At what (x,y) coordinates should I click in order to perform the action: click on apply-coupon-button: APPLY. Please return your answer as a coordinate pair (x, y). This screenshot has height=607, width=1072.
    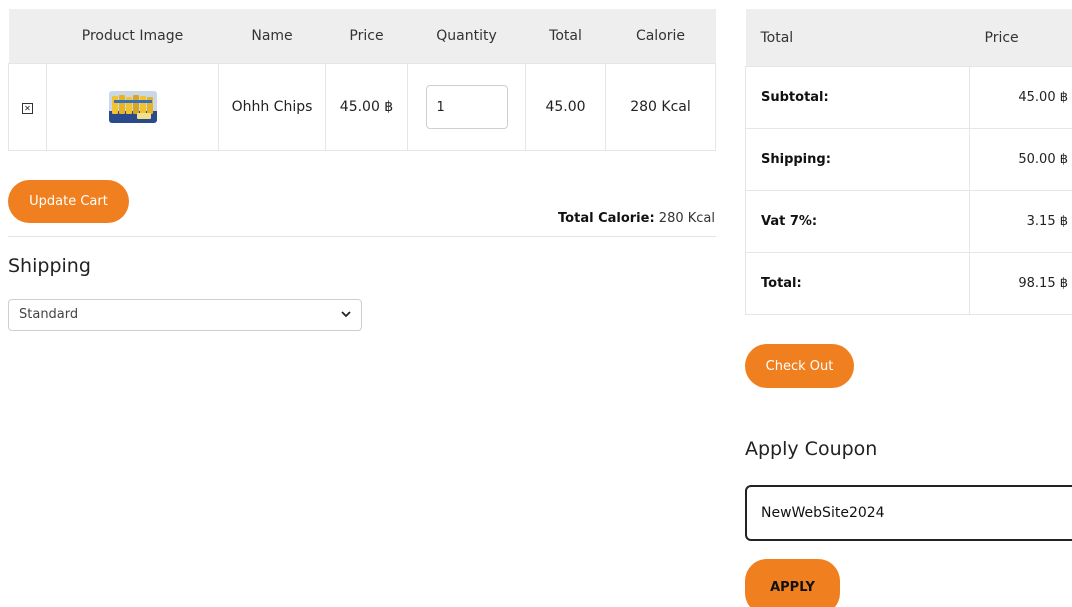
    Looking at the image, I should click on (792, 583).